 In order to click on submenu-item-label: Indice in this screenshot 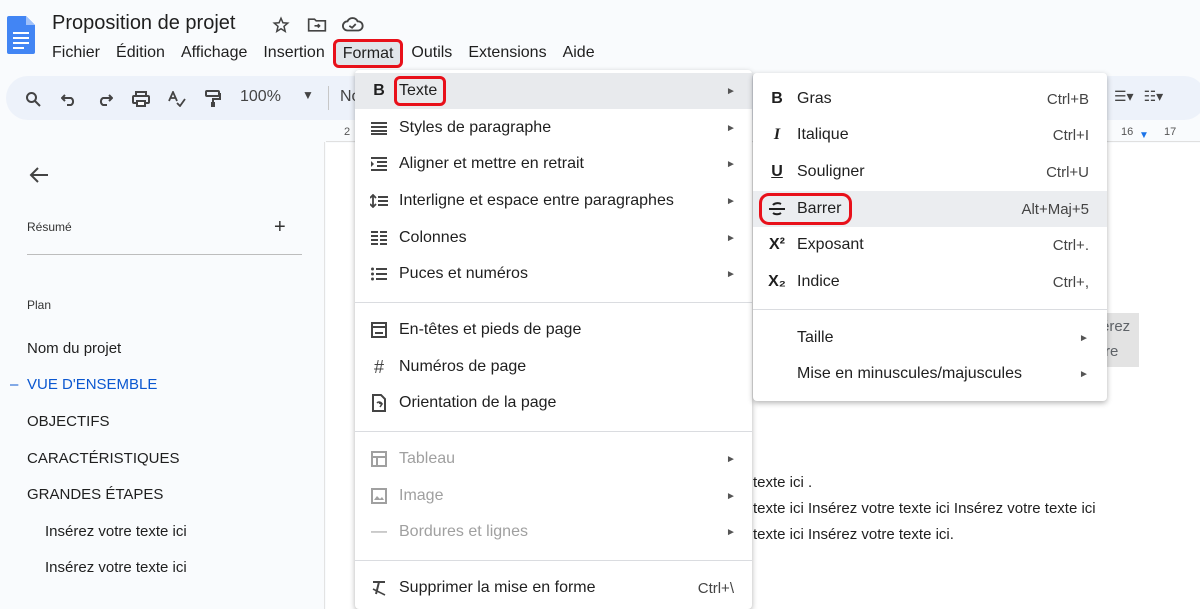, I will do `click(818, 281)`.